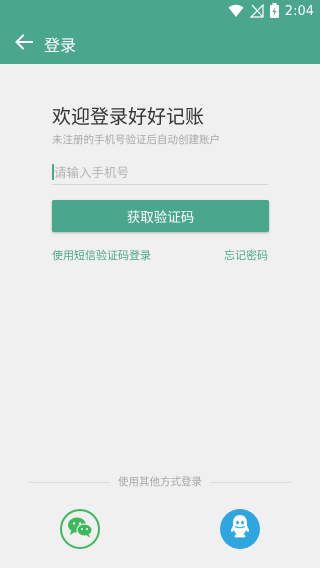 The height and width of the screenshot is (568, 320). I want to click on welcome-subtitle: 未注册的手机号验证后自动创建账户, so click(136, 140).